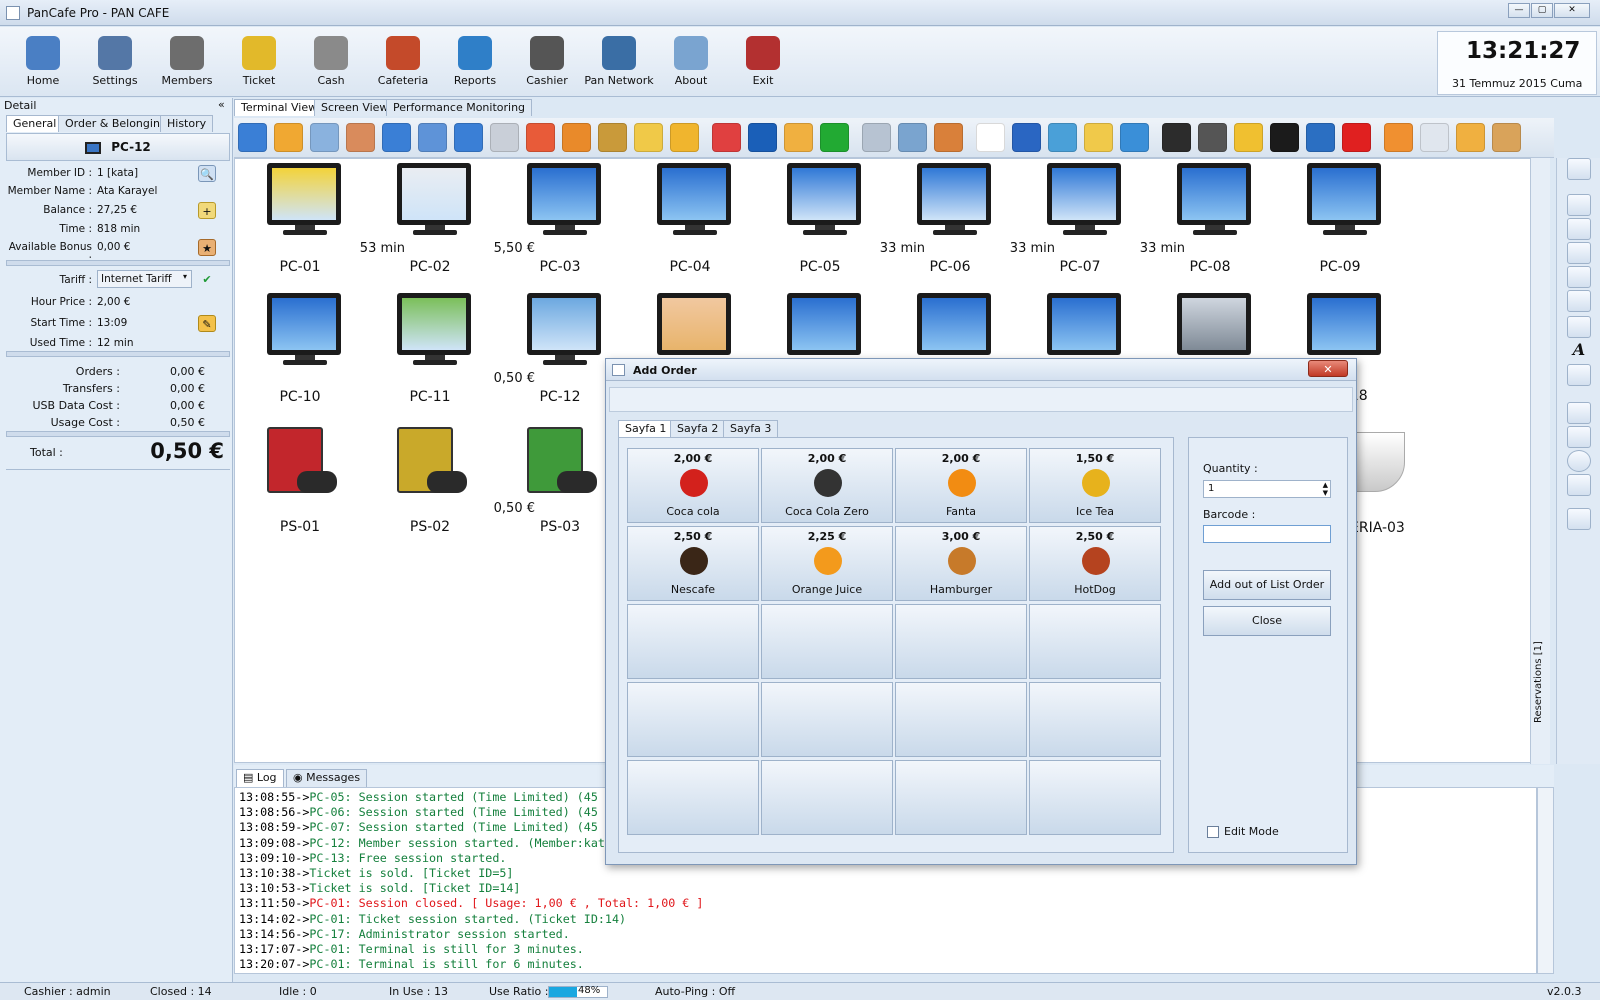 The height and width of the screenshot is (1000, 1600). I want to click on view-small-icon, so click(1579, 253).